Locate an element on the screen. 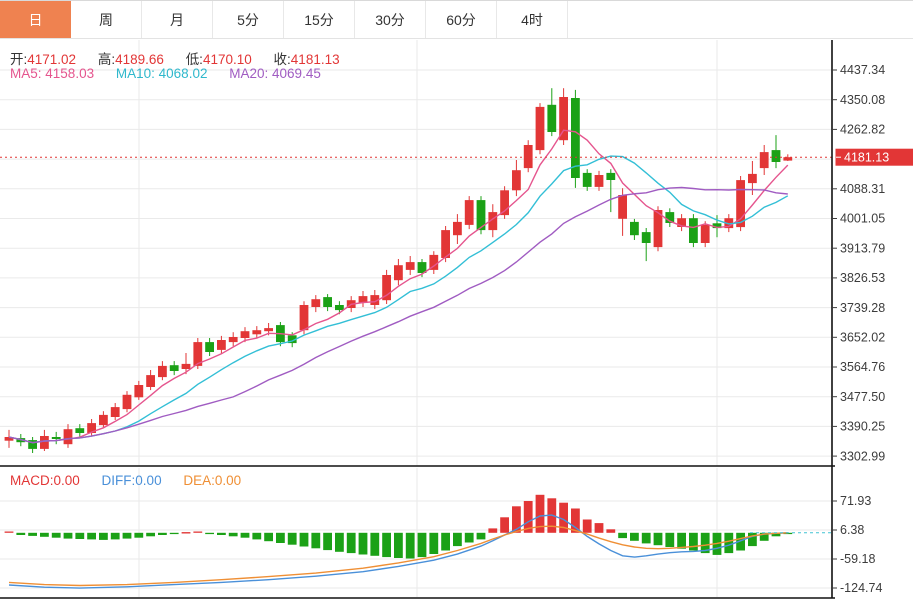 The height and width of the screenshot is (602, 913). open-label: 开: is located at coordinates (19, 59).